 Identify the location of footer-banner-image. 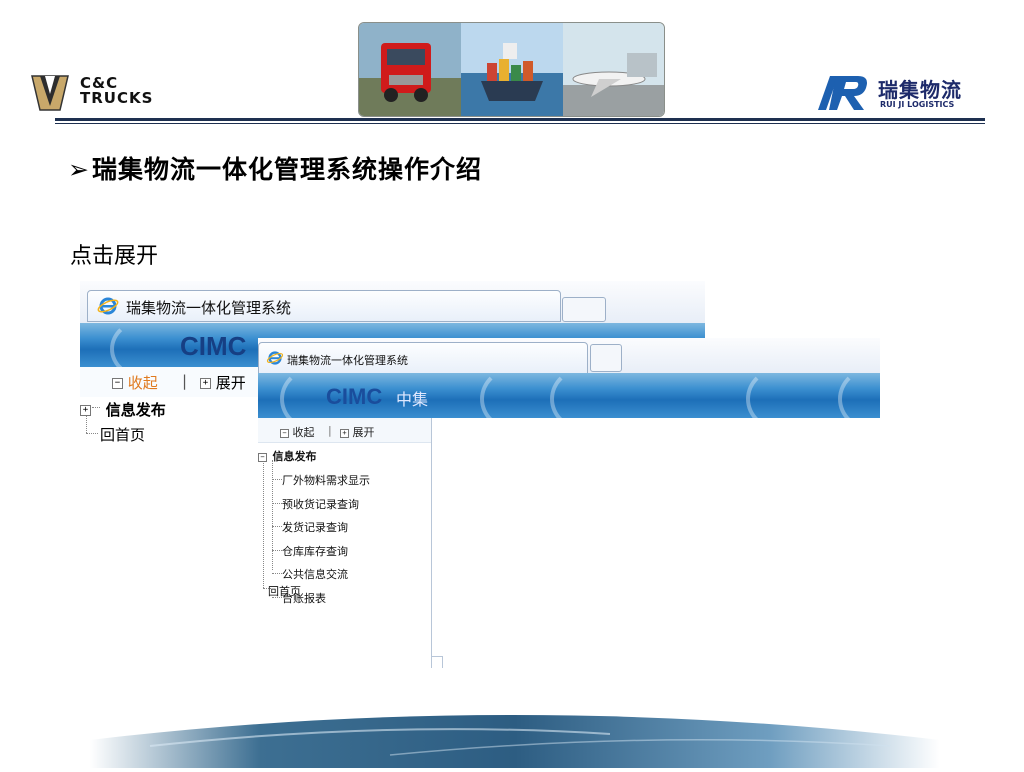
(515, 741).